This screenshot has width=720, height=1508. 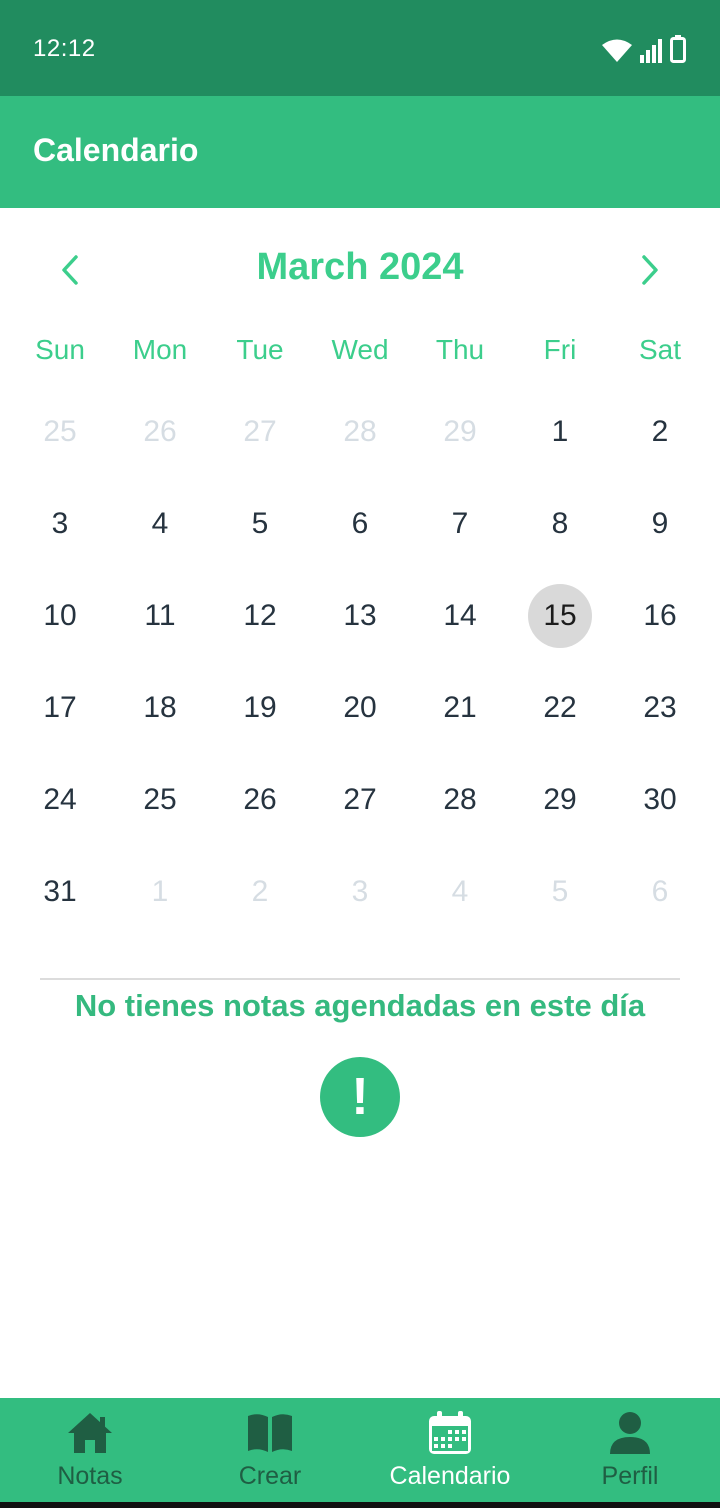 I want to click on calendar-day: 8, so click(x=560, y=524).